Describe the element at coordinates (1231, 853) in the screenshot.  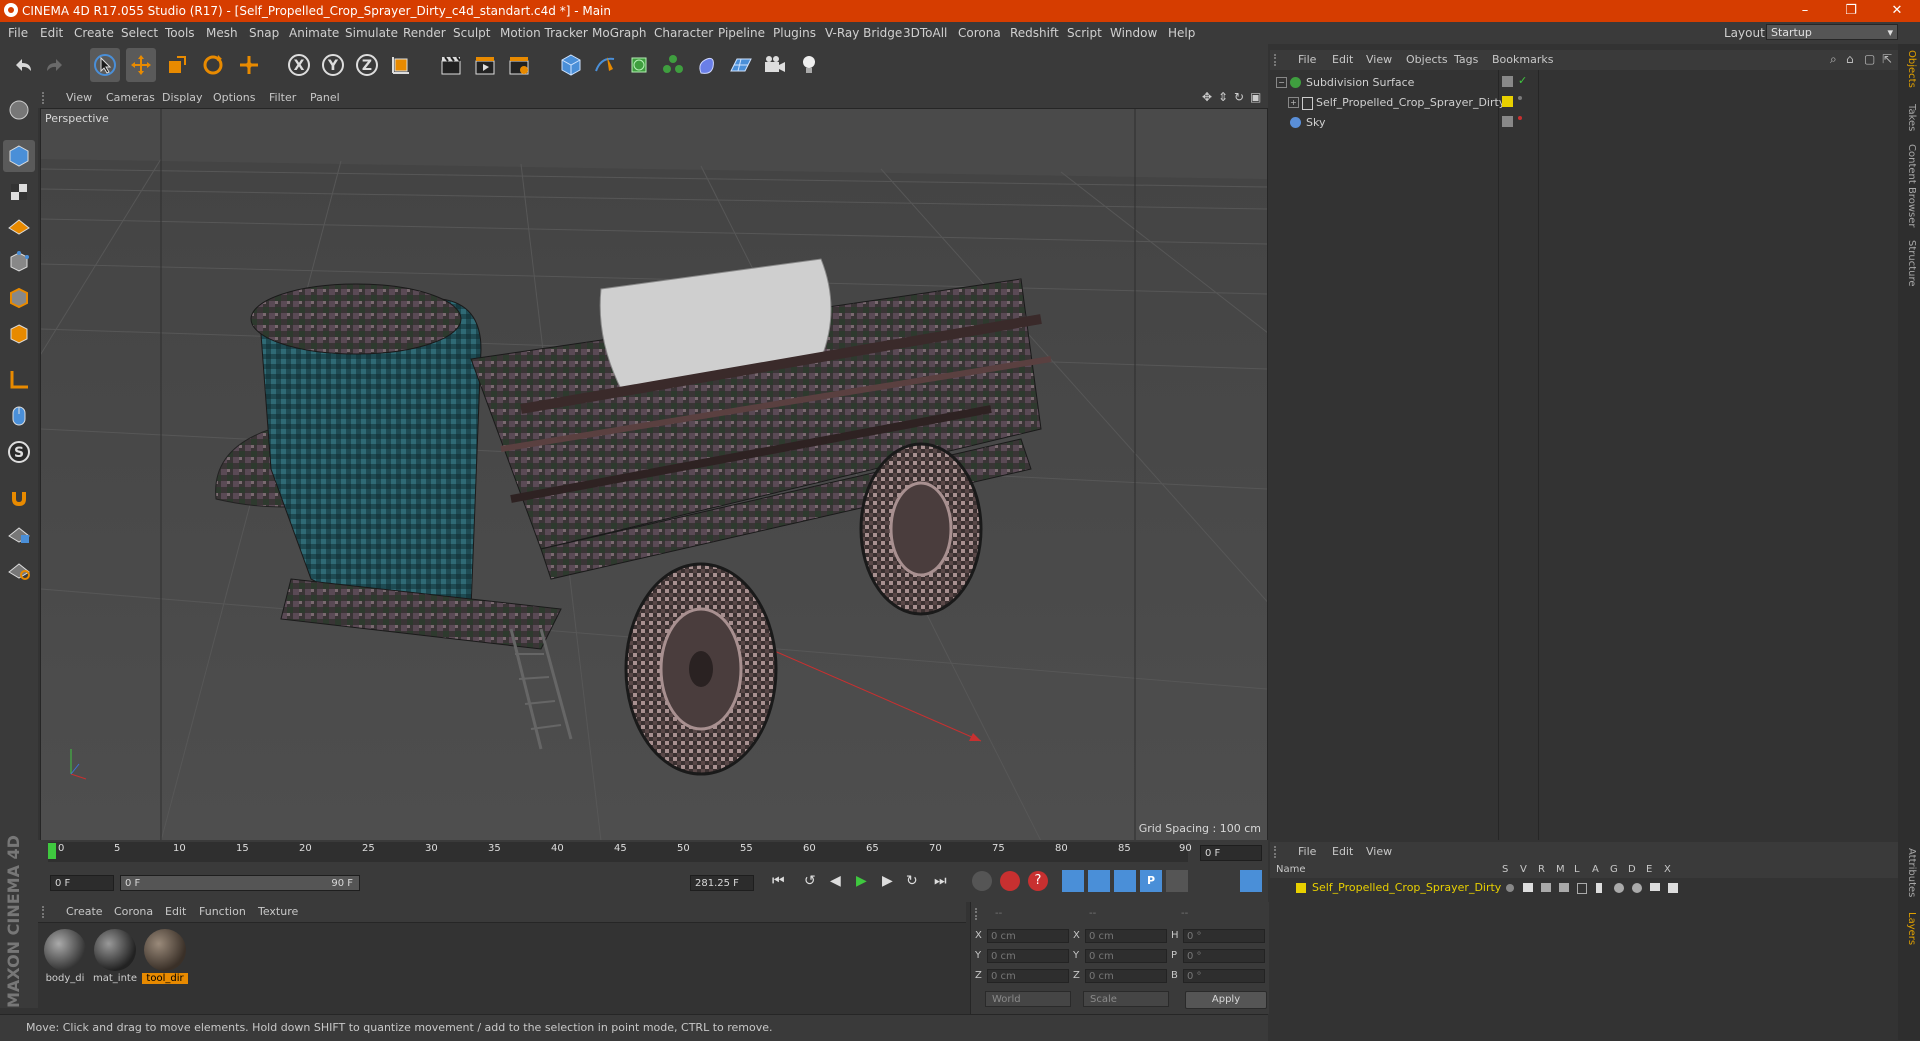
I see `timeline-end-field: 0 F` at that location.